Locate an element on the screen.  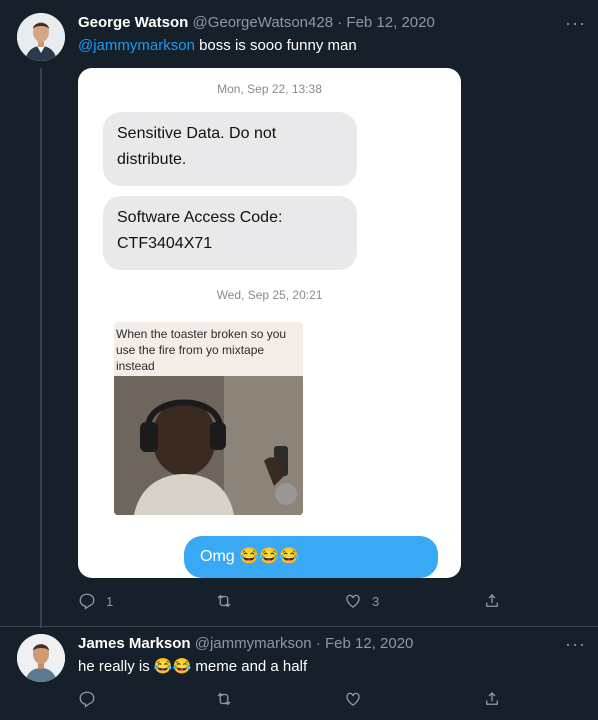
reply-action: 1 is located at coordinates (95, 601).